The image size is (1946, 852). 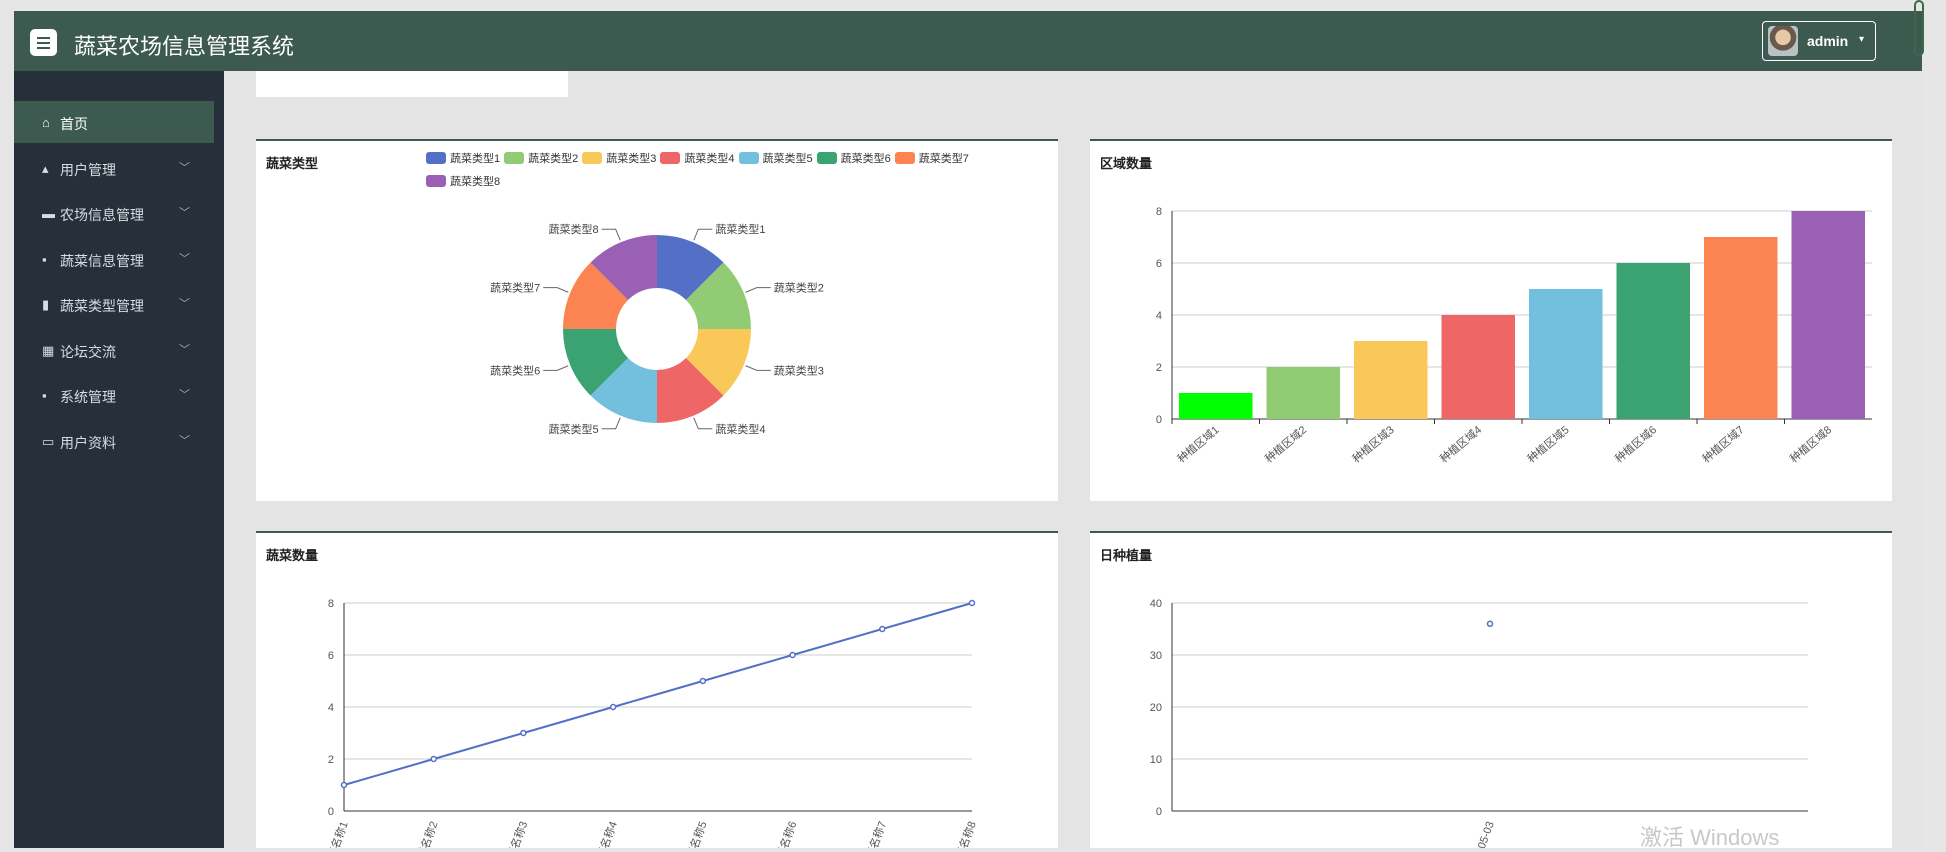 What do you see at coordinates (1285, 444) in the screenshot?
I see `x-tick-label: 种植区域2` at bounding box center [1285, 444].